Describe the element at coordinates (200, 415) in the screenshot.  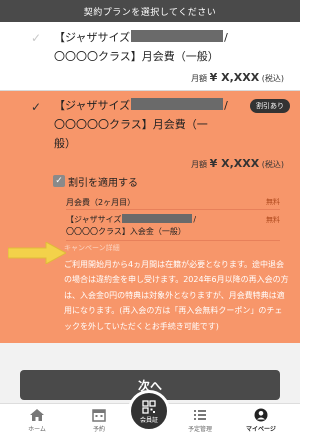
I see `list-icon` at that location.